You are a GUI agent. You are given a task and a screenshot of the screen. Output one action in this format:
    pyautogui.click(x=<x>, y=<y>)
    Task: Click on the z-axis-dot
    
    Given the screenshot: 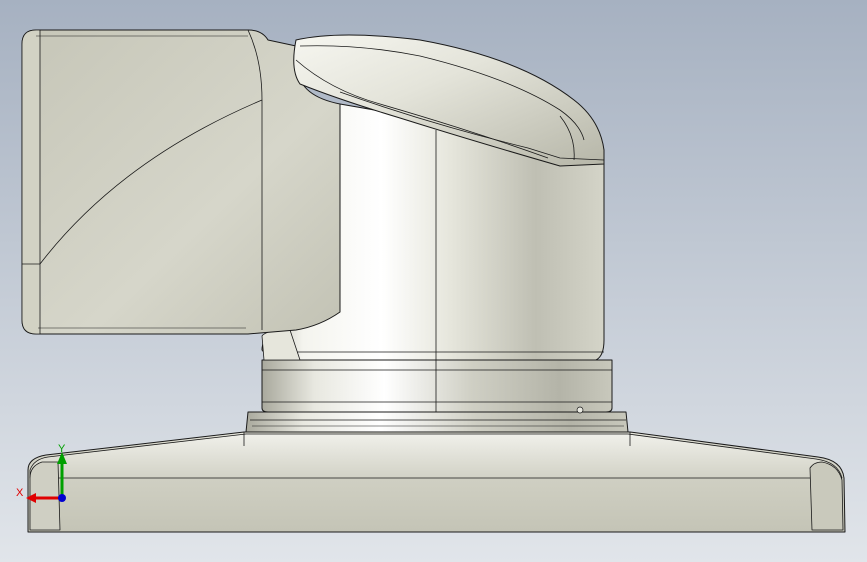 What is the action you would take?
    pyautogui.click(x=62, y=498)
    